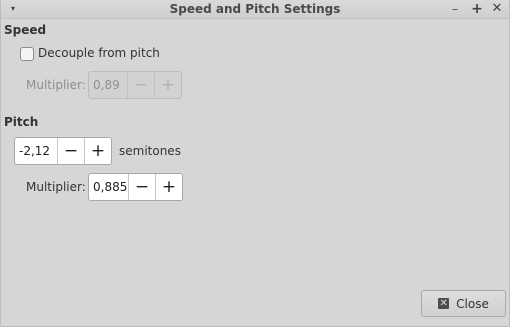  Describe the element at coordinates (106, 85) in the screenshot. I see `speed-multiplier-value: 0,89` at that location.